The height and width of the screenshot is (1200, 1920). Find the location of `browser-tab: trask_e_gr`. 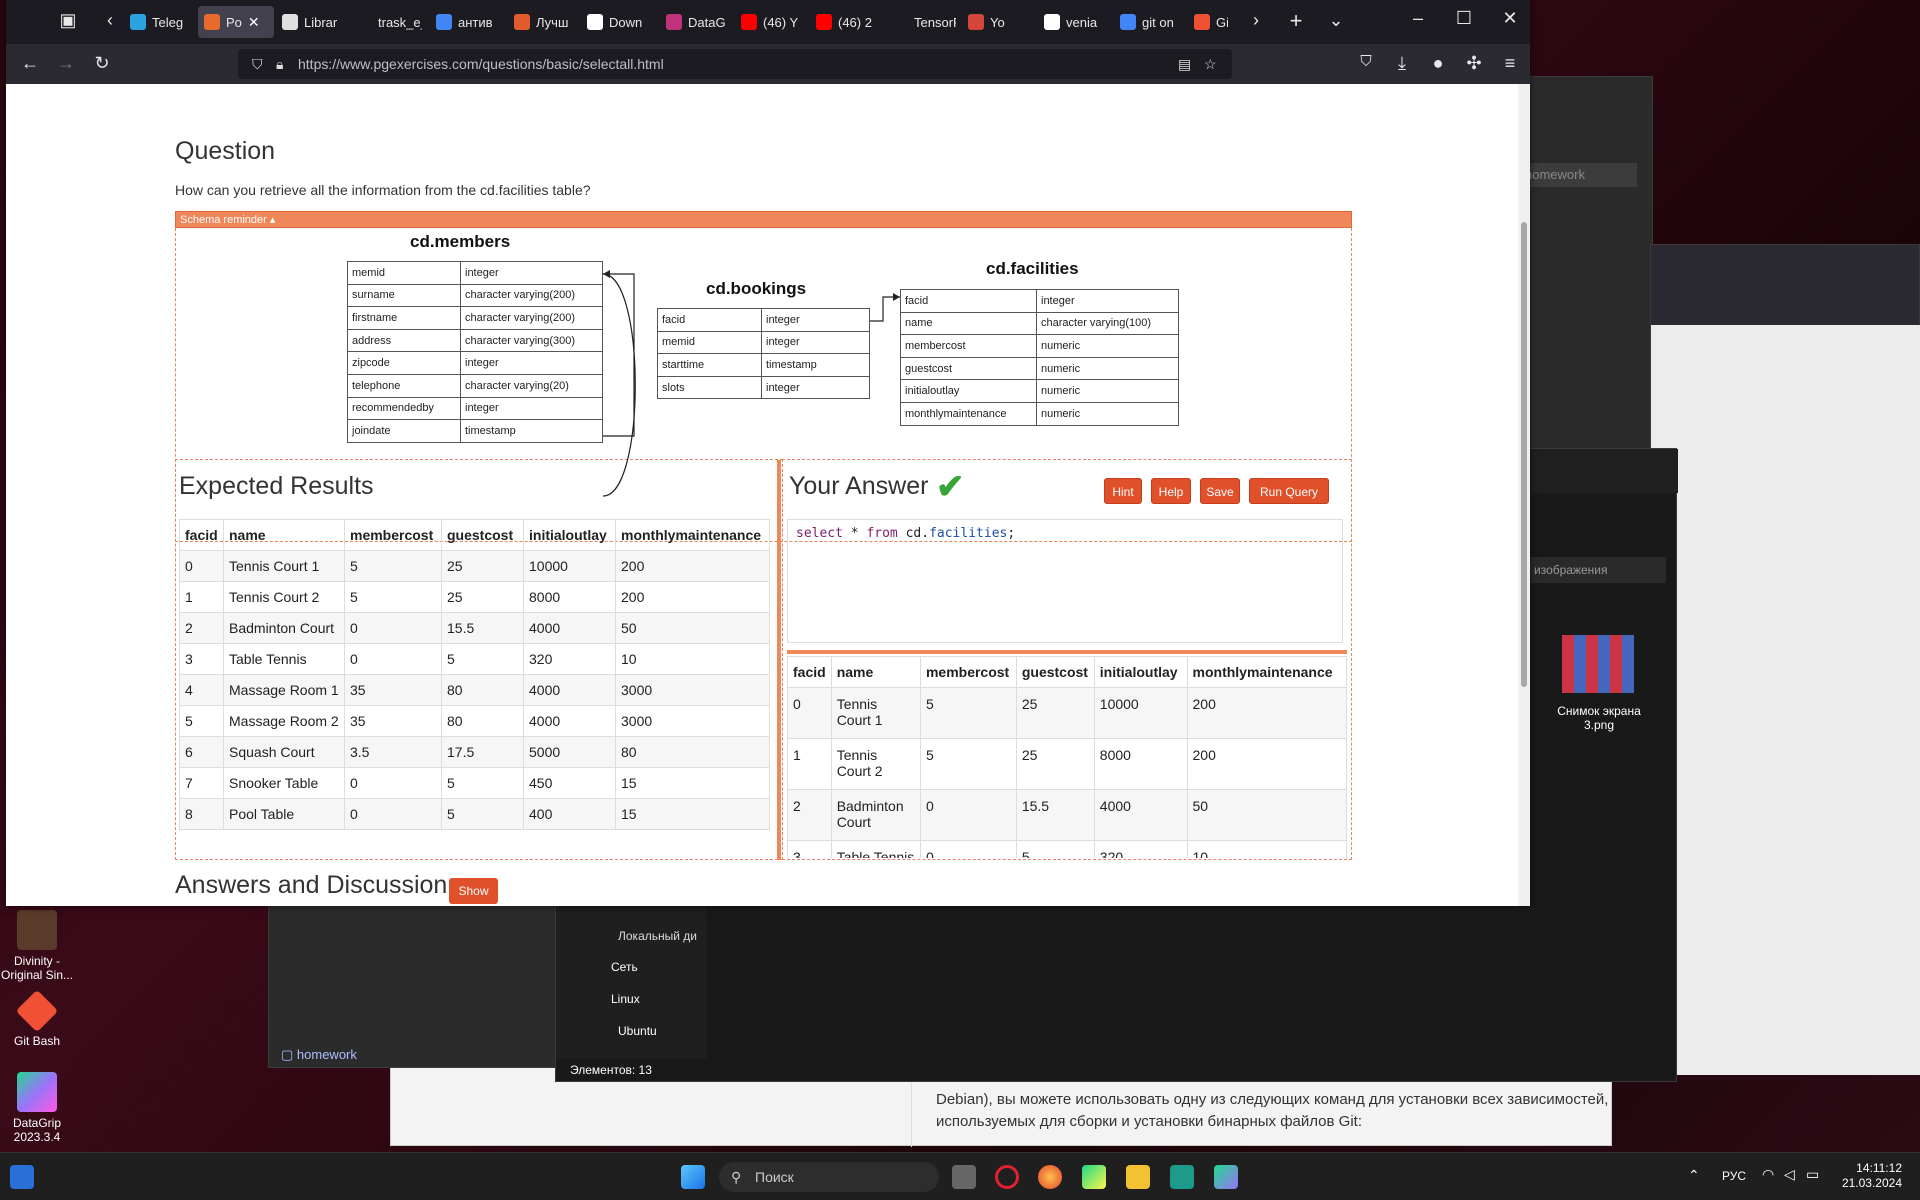

browser-tab: trask_e_gr is located at coordinates (386, 22).